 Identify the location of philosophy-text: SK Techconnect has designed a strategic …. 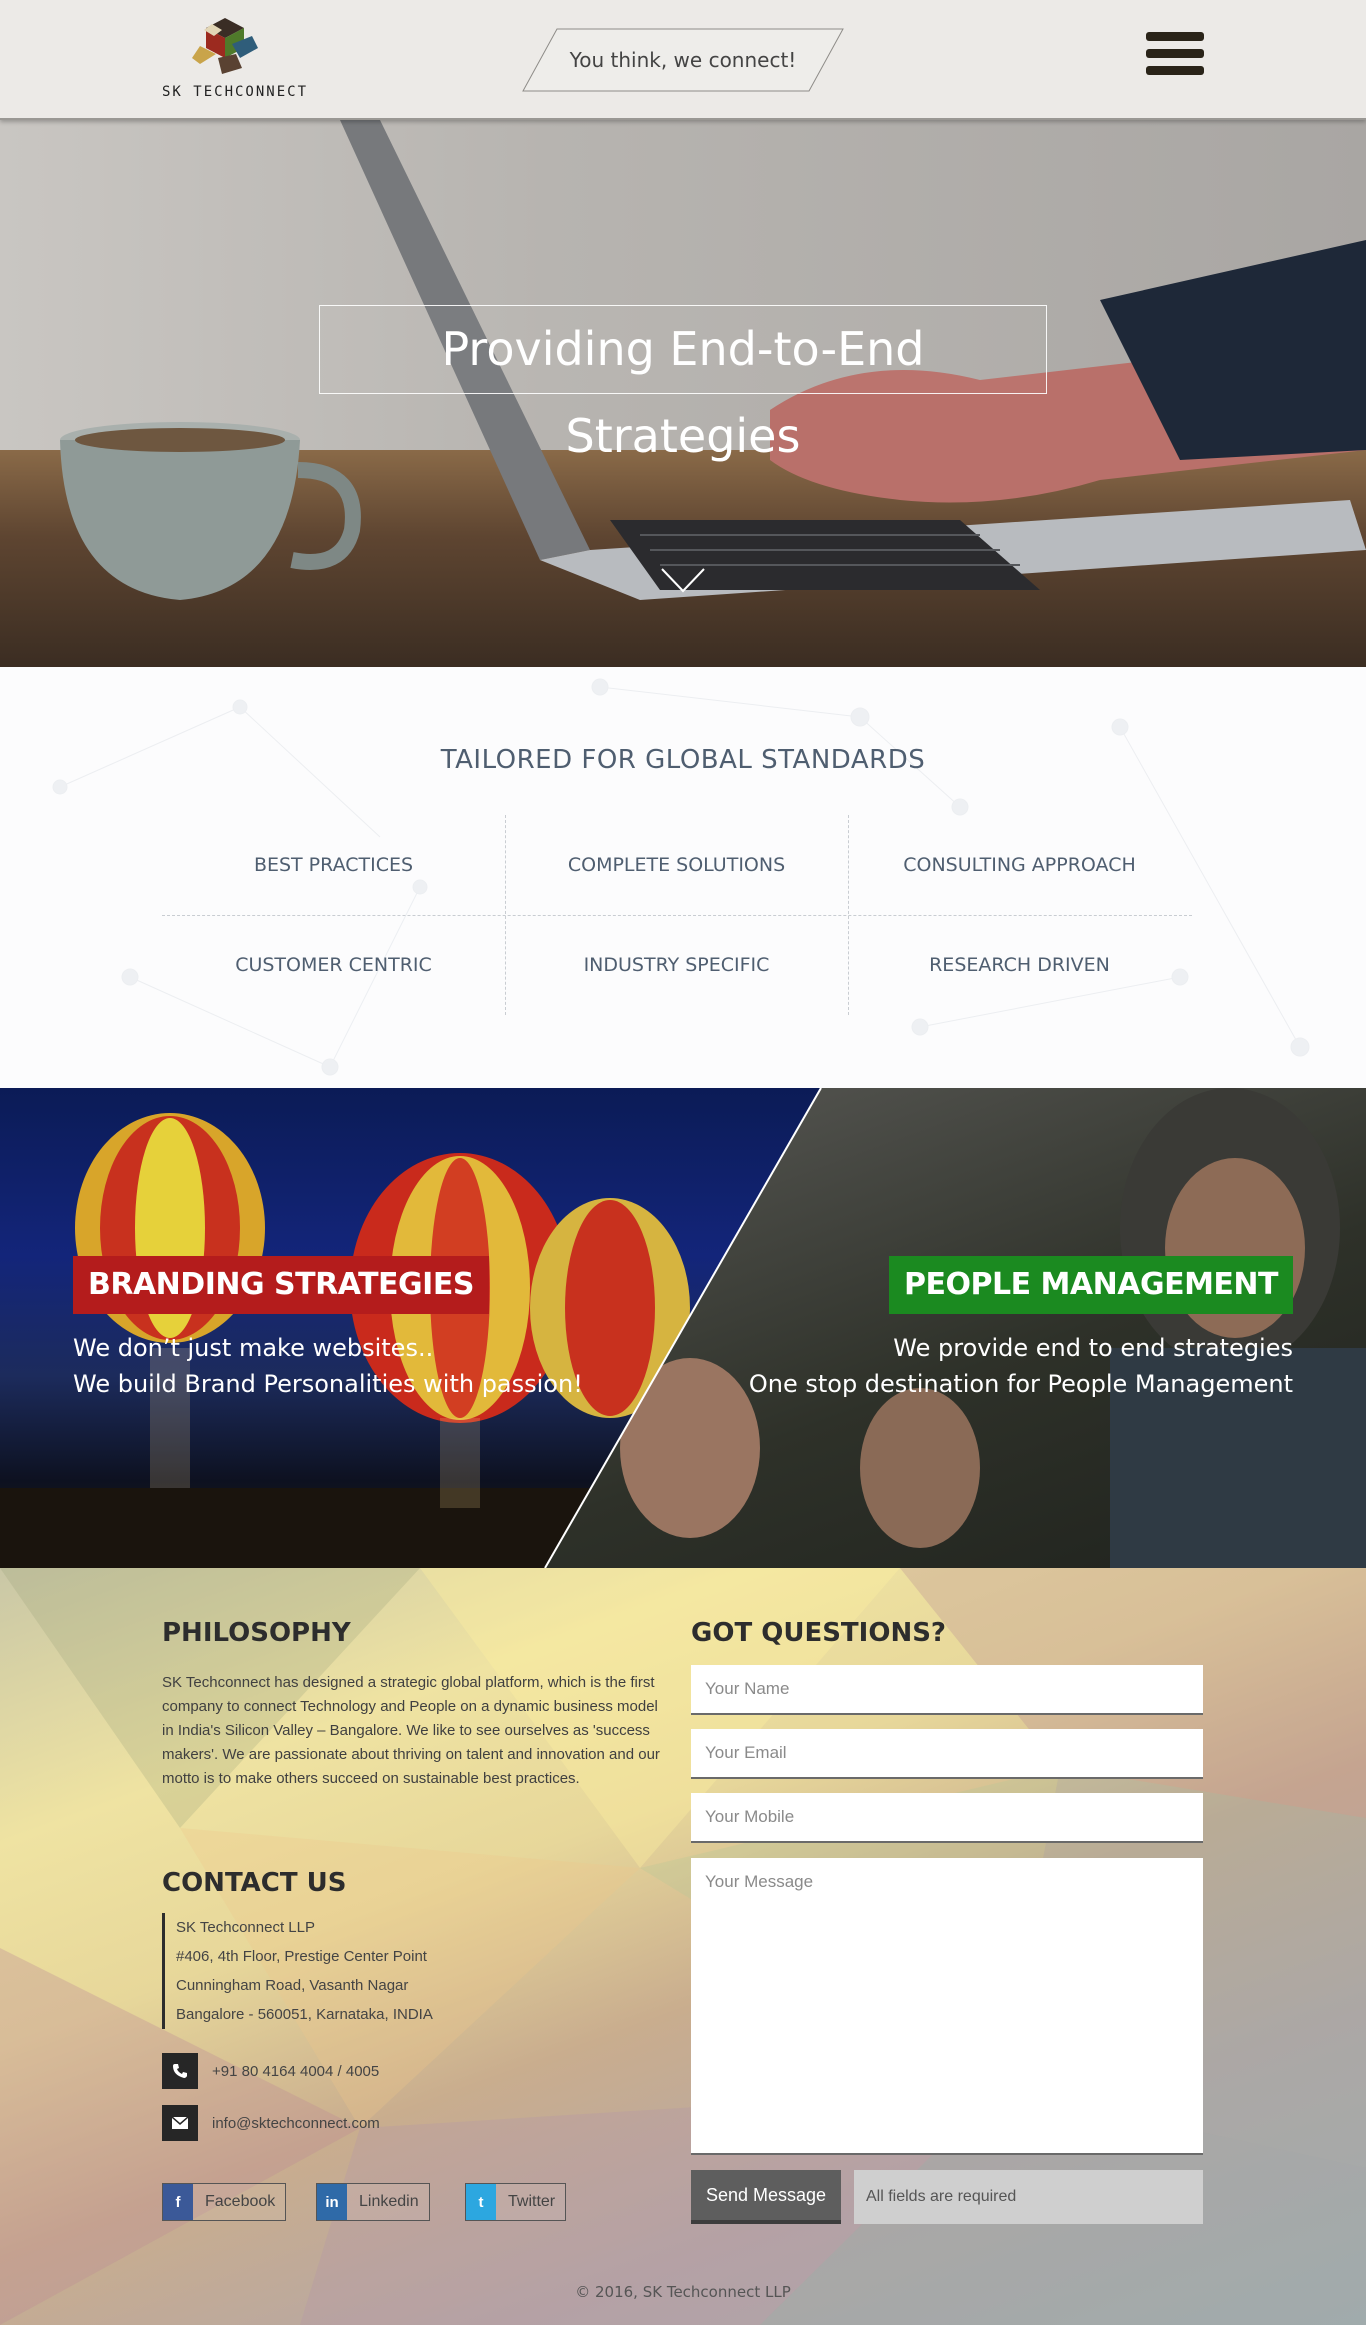
(411, 1730).